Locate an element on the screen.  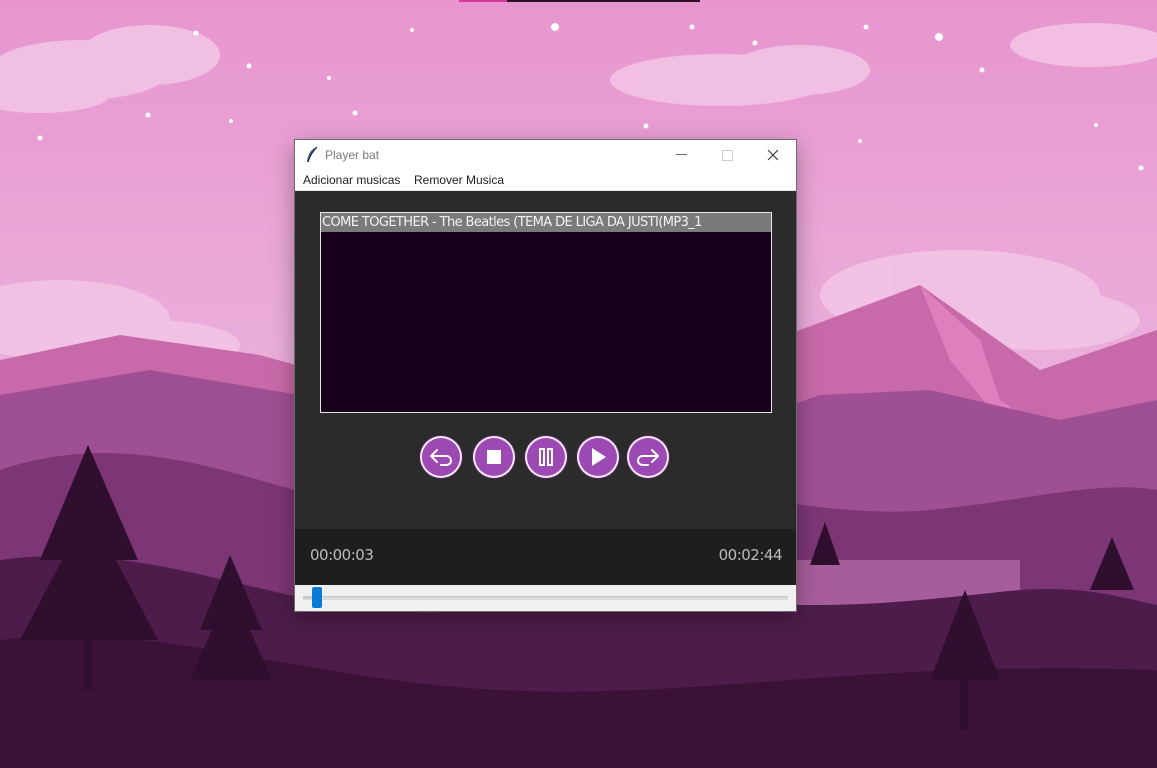
previous-button is located at coordinates (441, 457).